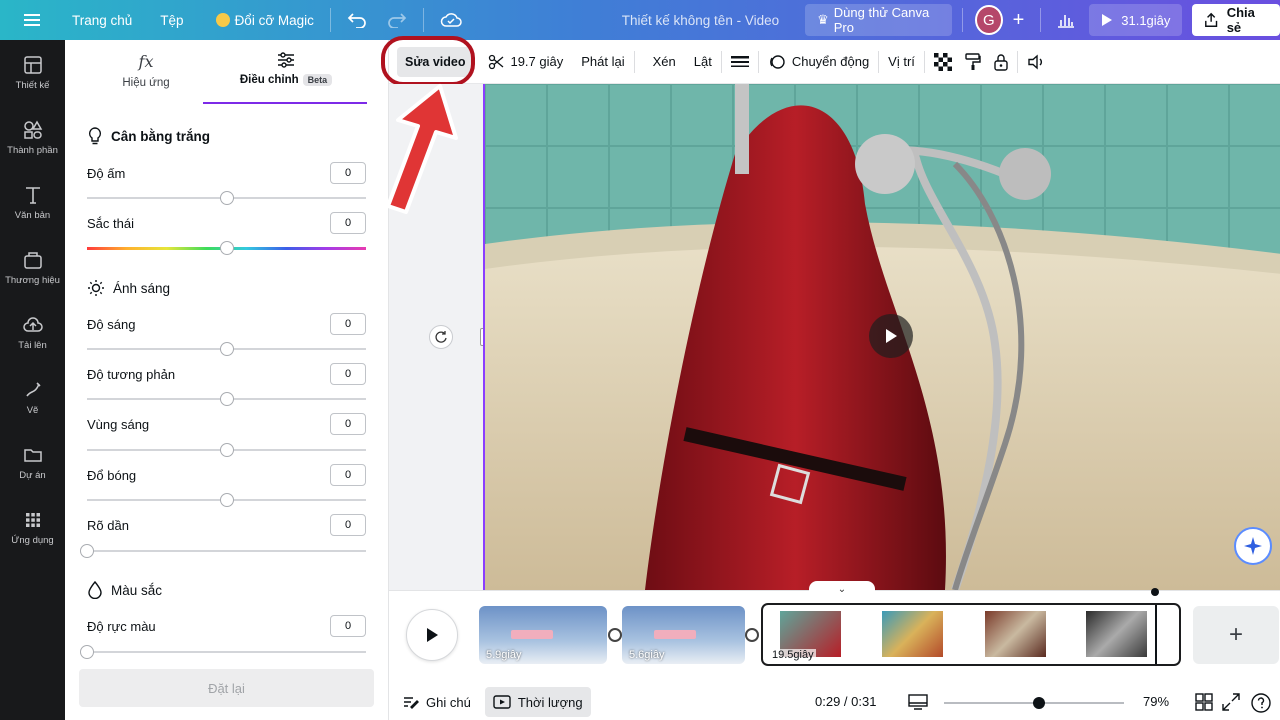  What do you see at coordinates (1019, 20) in the screenshot?
I see `add-collaborator-button: +` at bounding box center [1019, 20].